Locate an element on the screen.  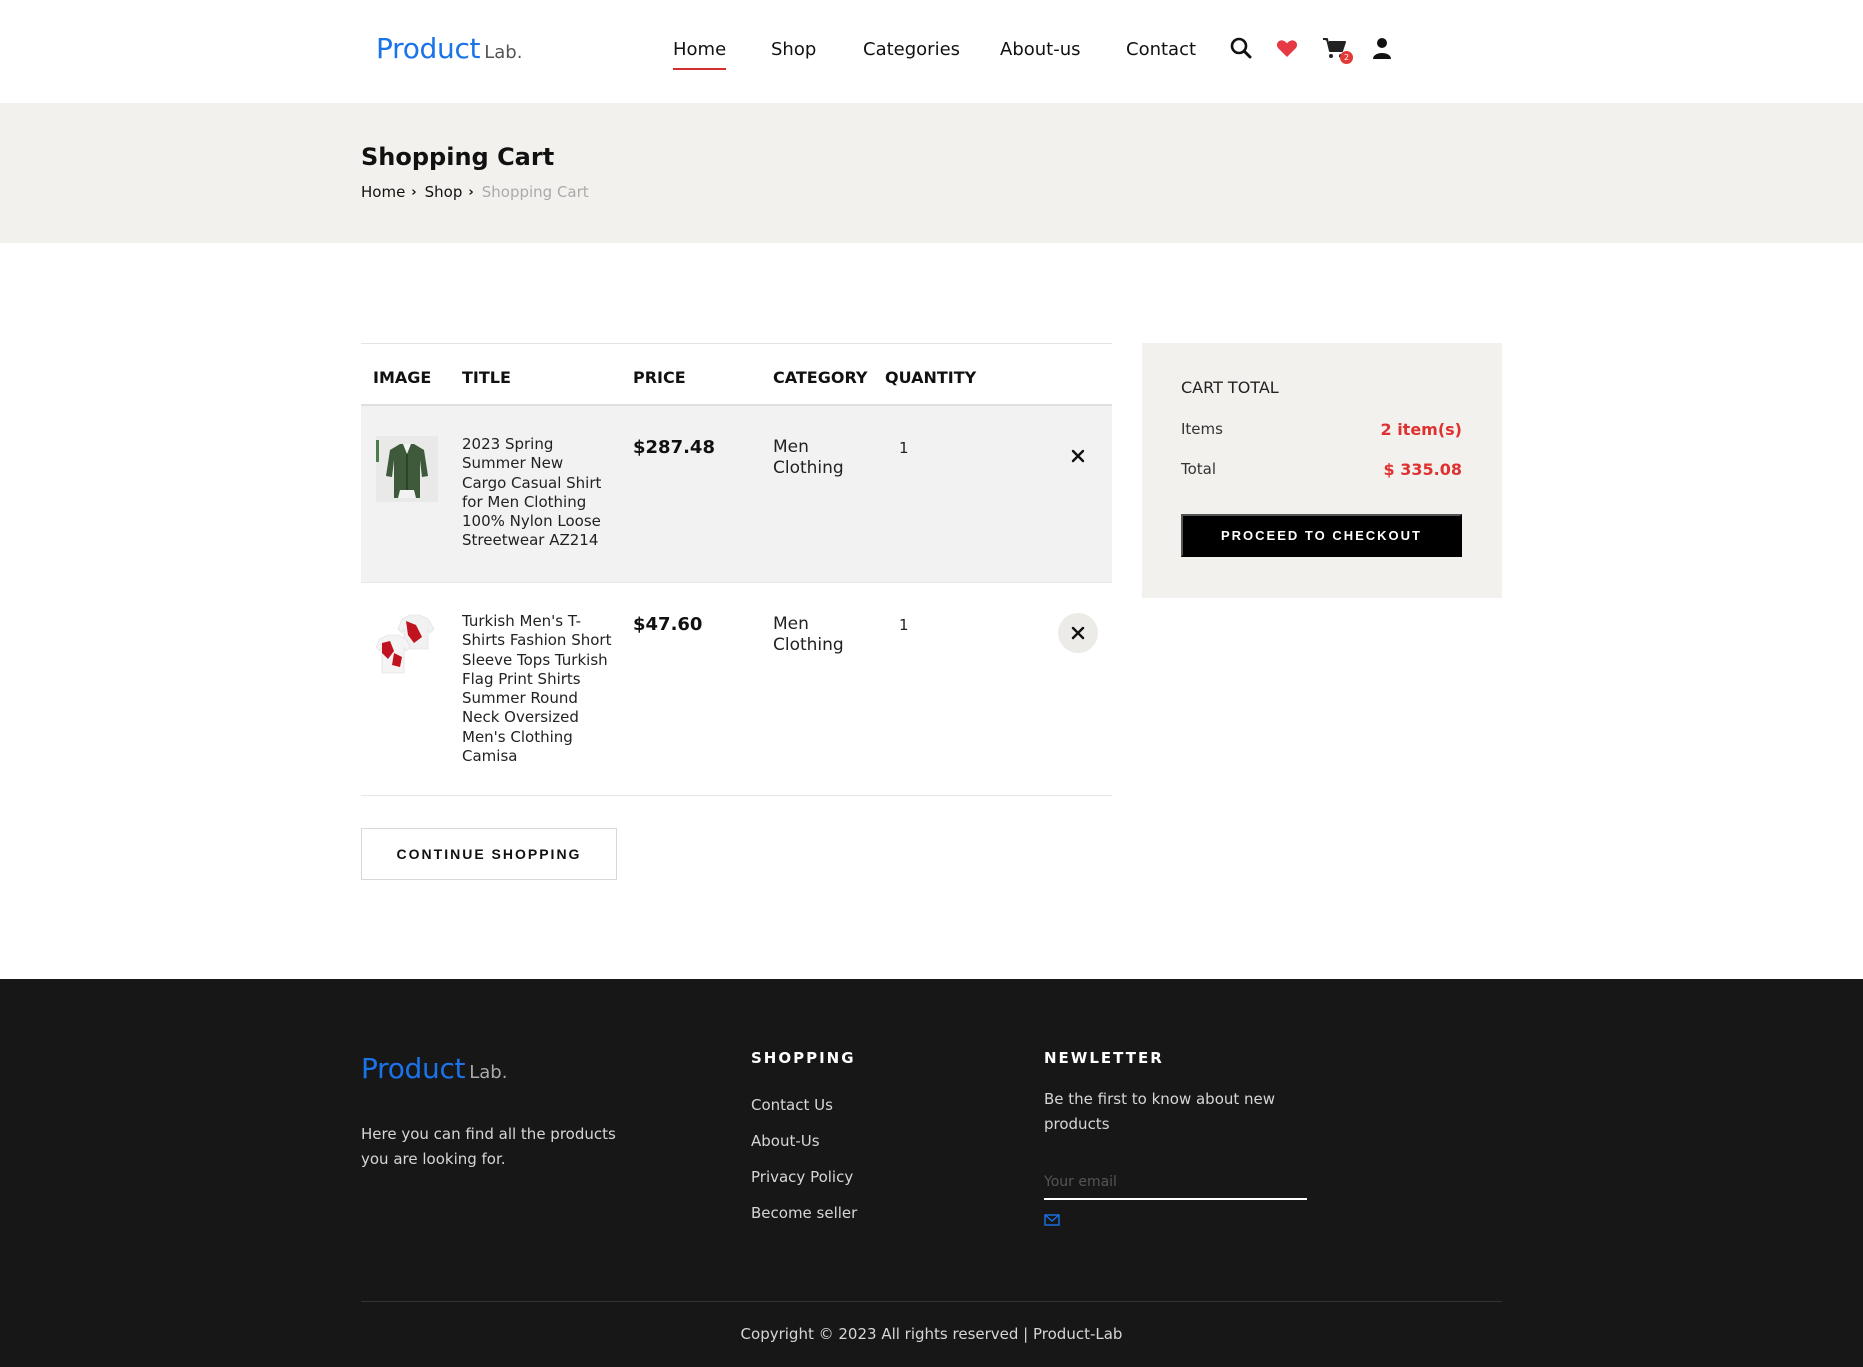
items-count: 2 item(s) is located at coordinates (1421, 429).